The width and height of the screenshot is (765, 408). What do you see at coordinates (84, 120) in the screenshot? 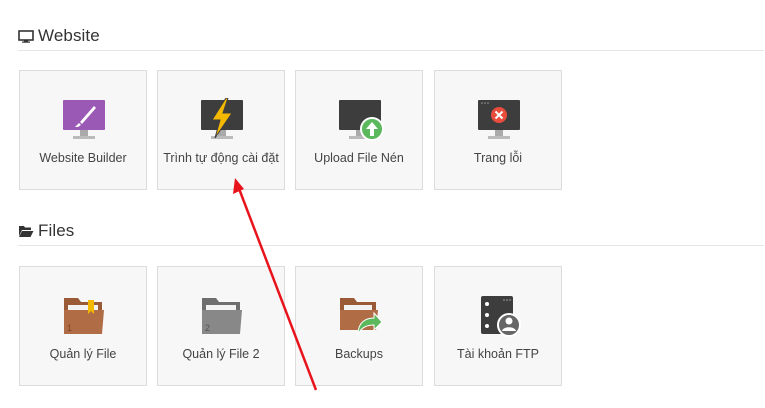
I see `website-builder-icon` at bounding box center [84, 120].